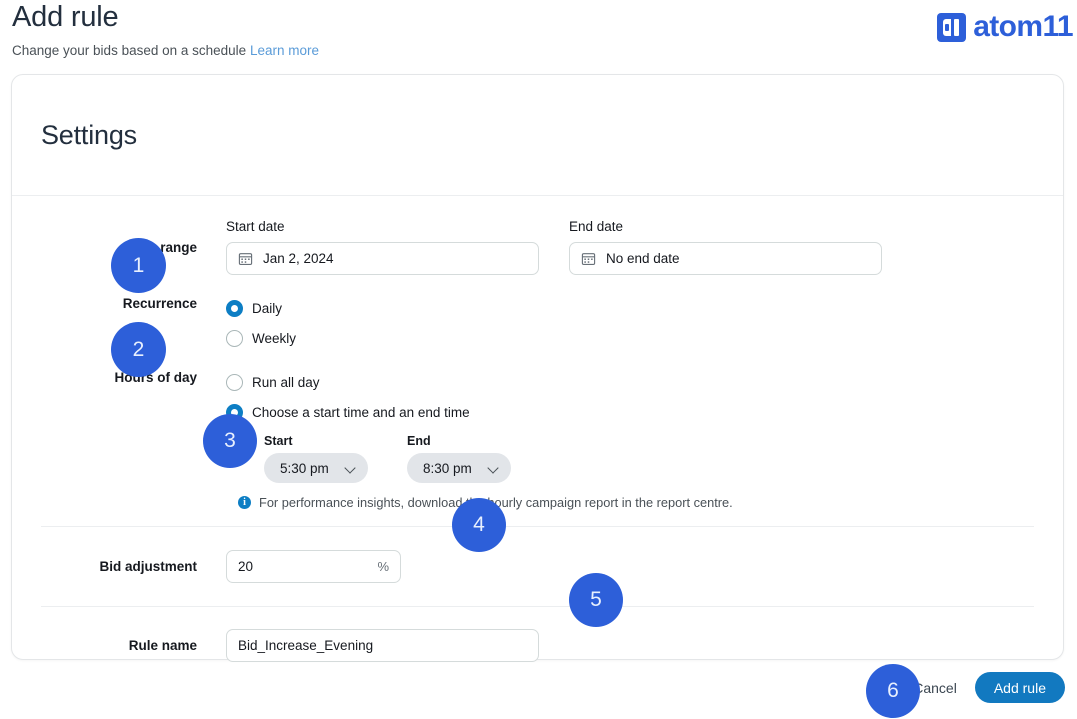 This screenshot has width=1077, height=719. I want to click on end-time-group: End 8:30 pm, so click(459, 458).